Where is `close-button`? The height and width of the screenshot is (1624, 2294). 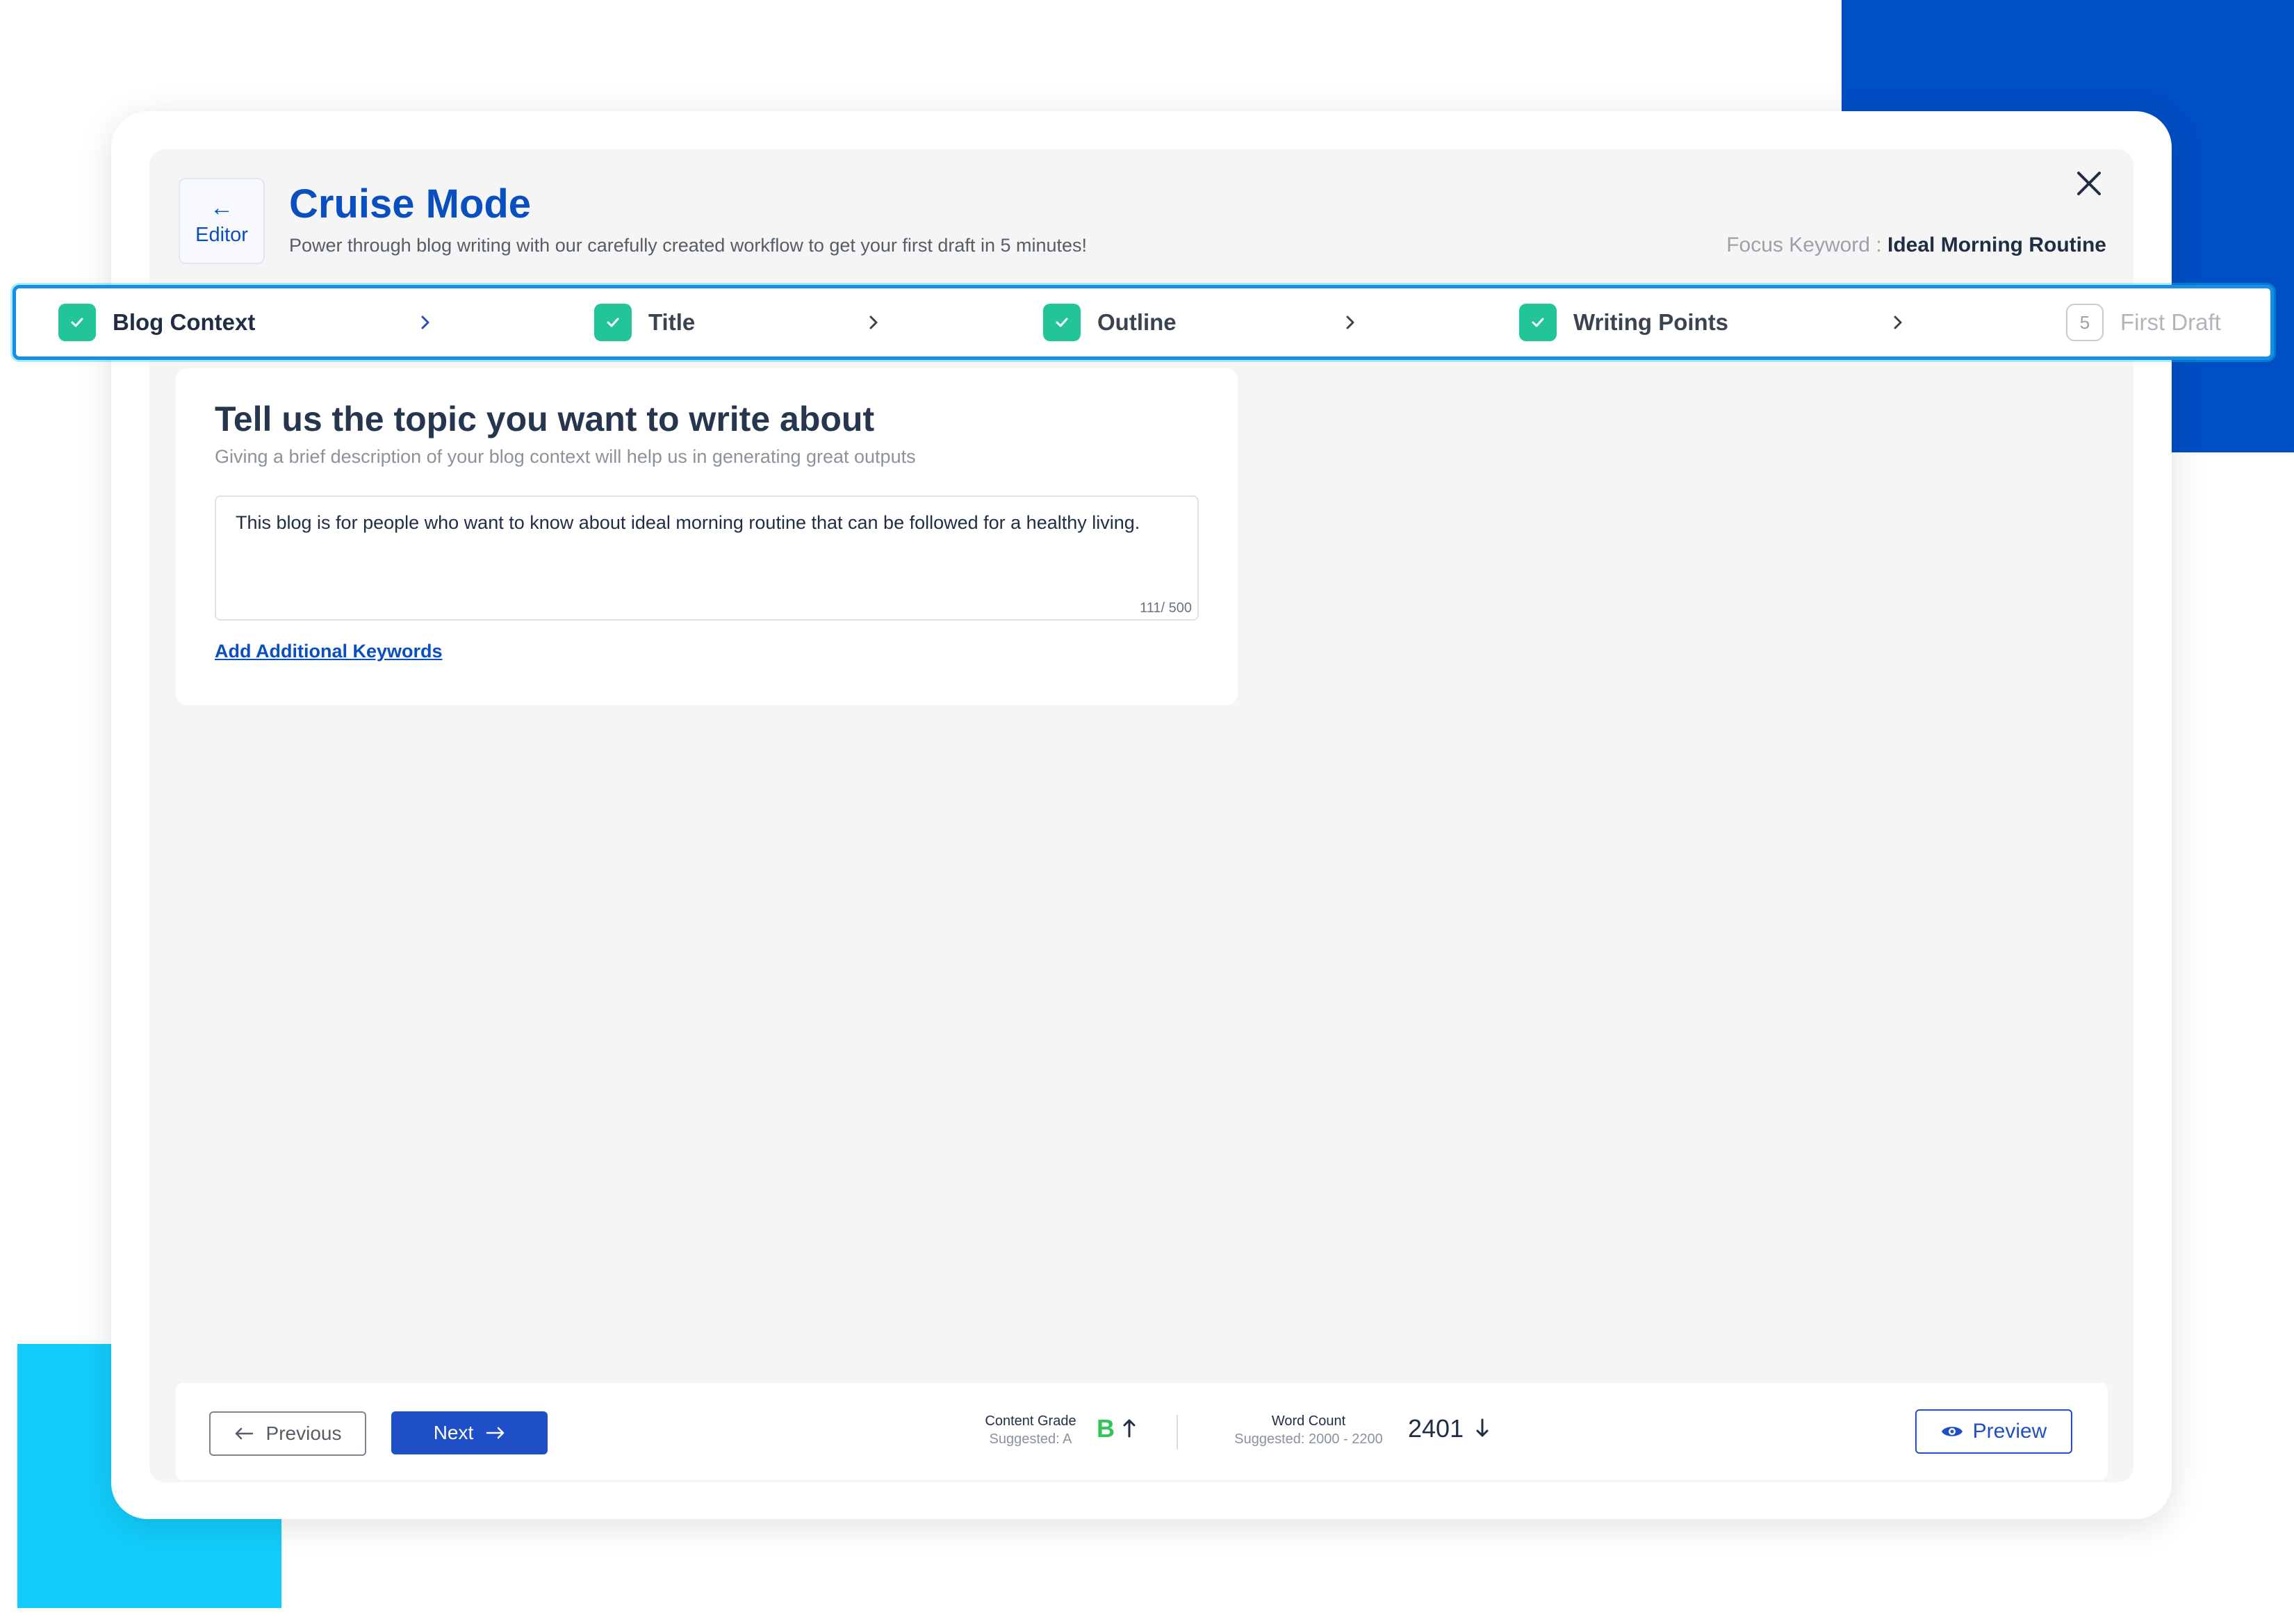
close-button is located at coordinates (2089, 183).